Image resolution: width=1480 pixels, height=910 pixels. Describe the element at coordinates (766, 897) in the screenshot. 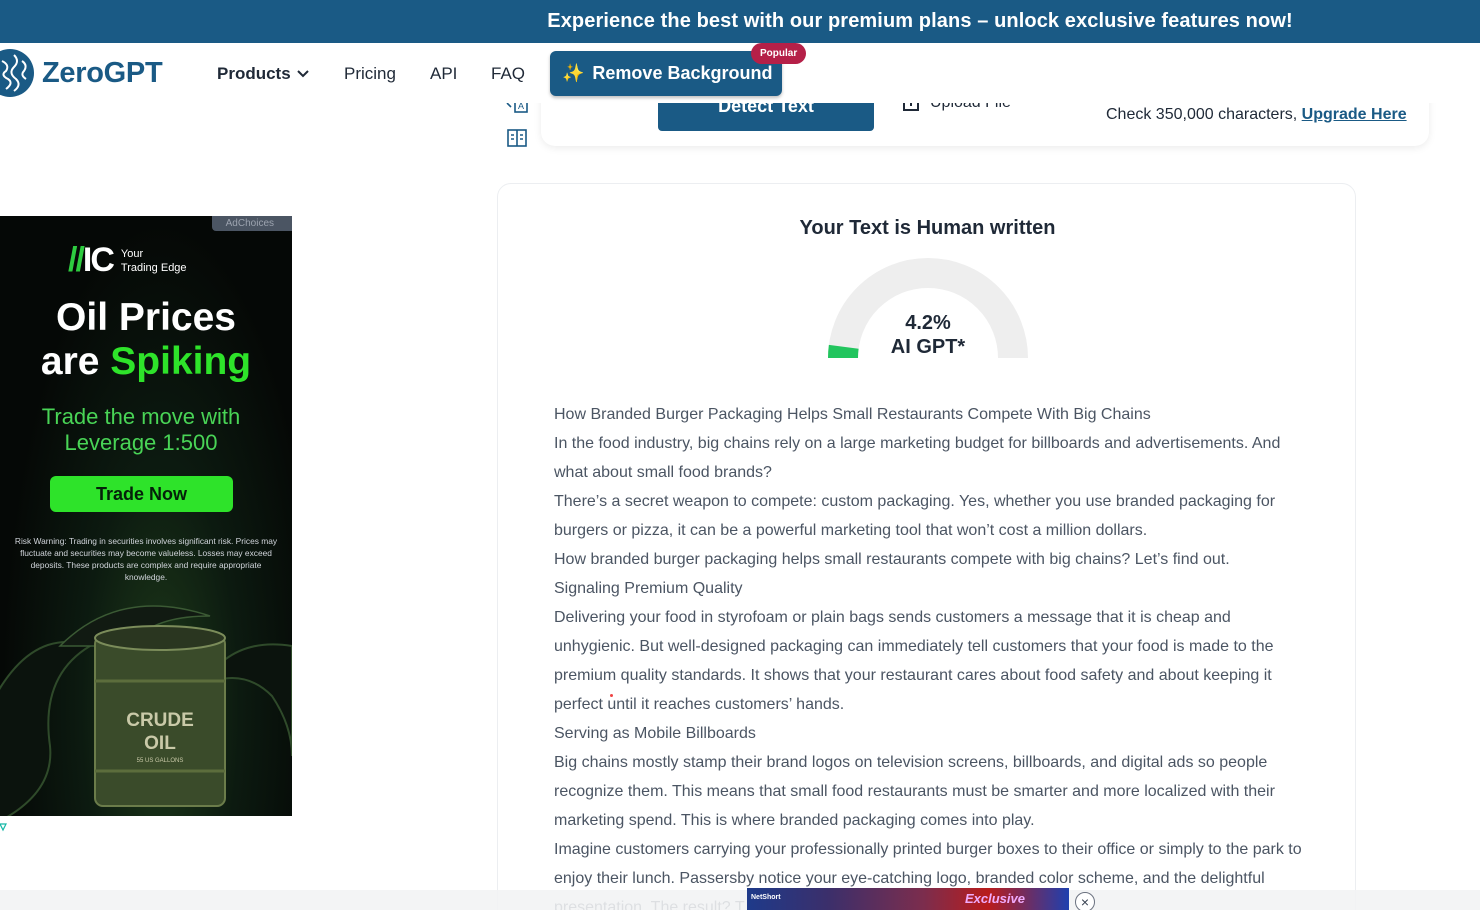

I see `bottom-ad-logo: NetShort` at that location.